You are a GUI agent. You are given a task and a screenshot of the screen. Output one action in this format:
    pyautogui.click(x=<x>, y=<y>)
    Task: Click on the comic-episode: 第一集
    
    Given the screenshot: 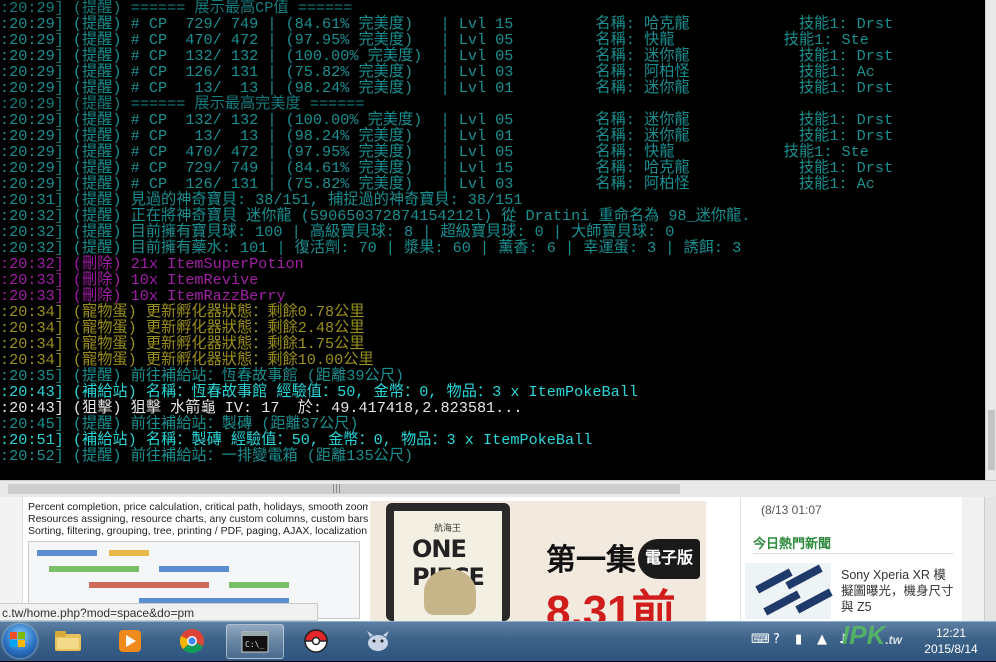 What is the action you would take?
    pyautogui.click(x=591, y=560)
    